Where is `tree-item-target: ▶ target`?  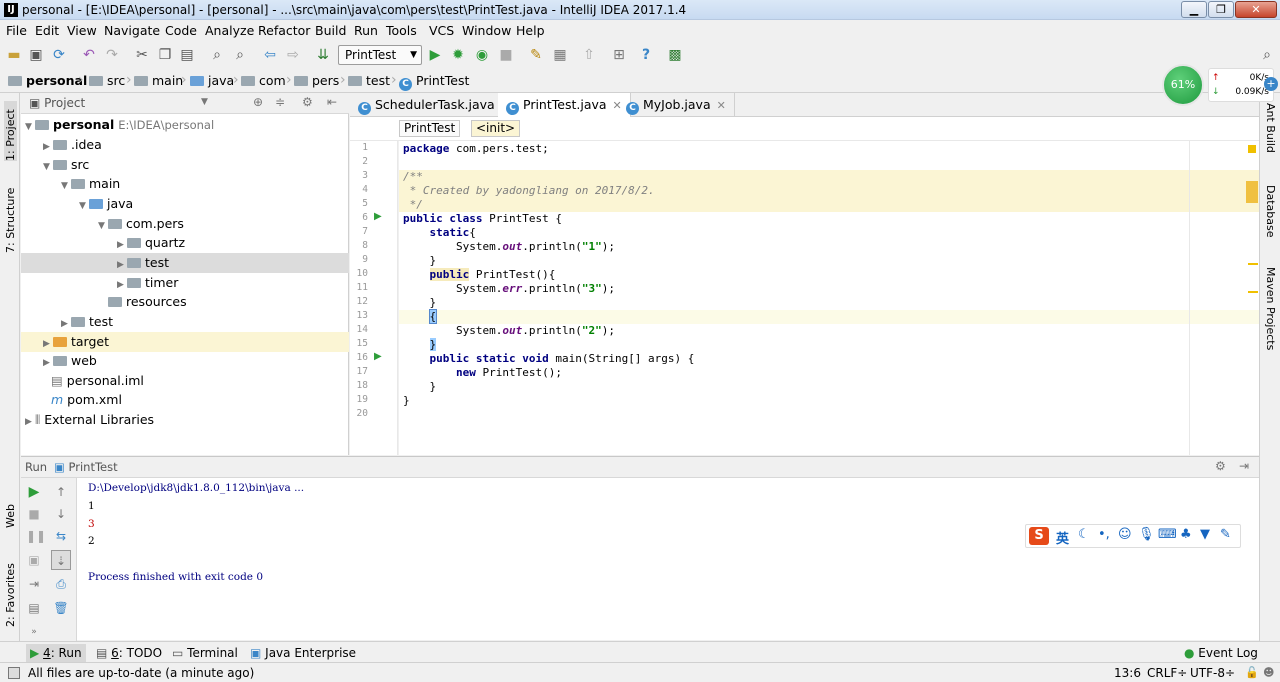 tree-item-target: ▶ target is located at coordinates (185, 342).